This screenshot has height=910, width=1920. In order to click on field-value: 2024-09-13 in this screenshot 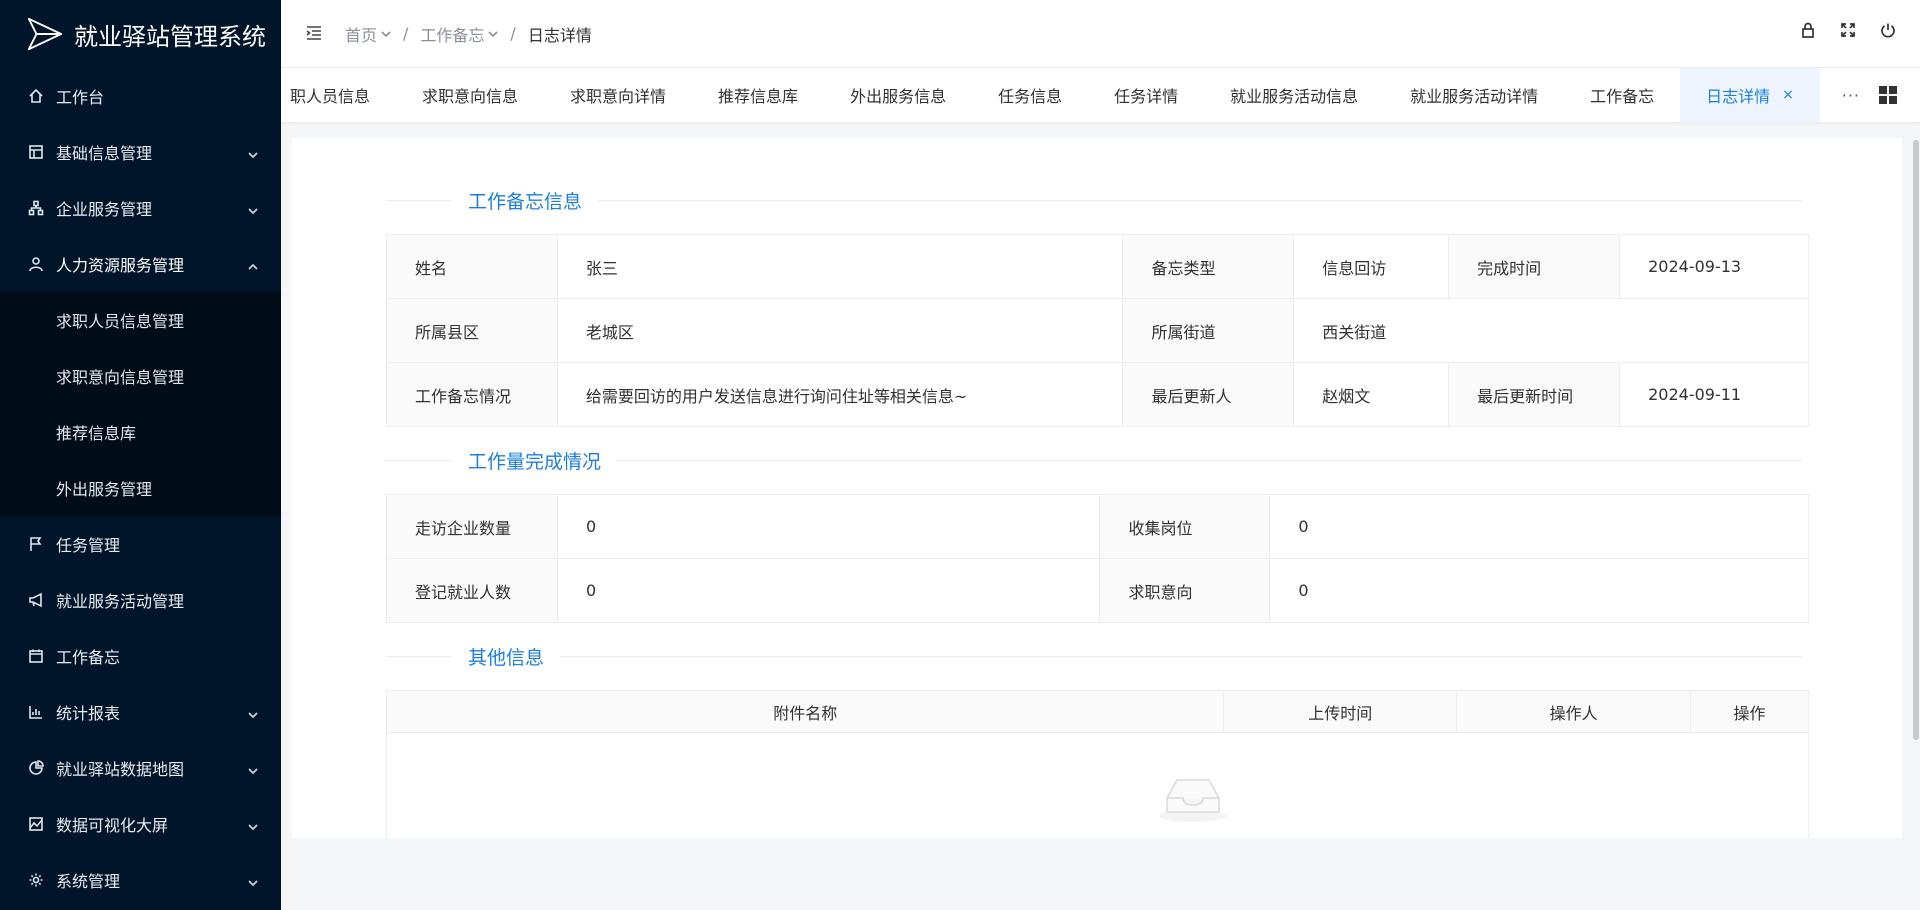, I will do `click(1714, 266)`.